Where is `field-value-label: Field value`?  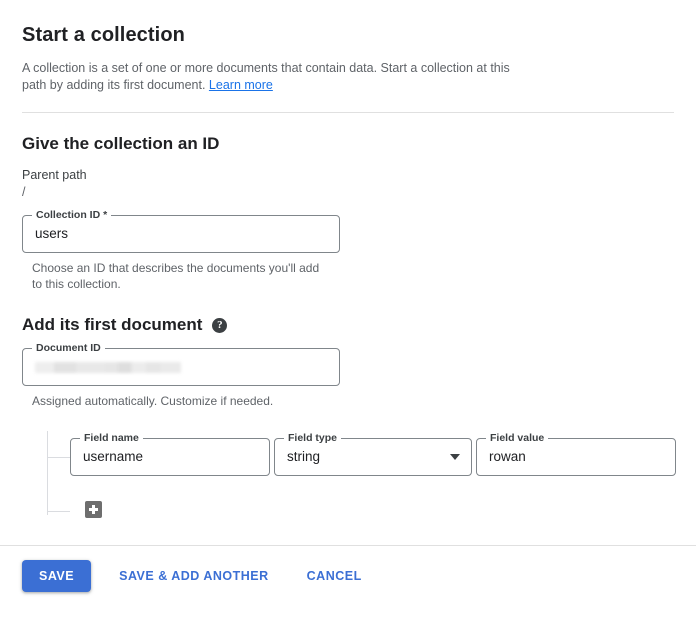 field-value-label: Field value is located at coordinates (517, 438).